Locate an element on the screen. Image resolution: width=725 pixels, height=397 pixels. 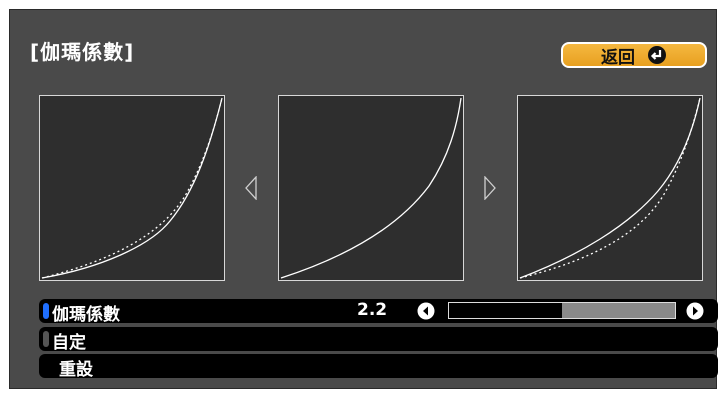
gamma-slider-fill is located at coordinates (505, 310).